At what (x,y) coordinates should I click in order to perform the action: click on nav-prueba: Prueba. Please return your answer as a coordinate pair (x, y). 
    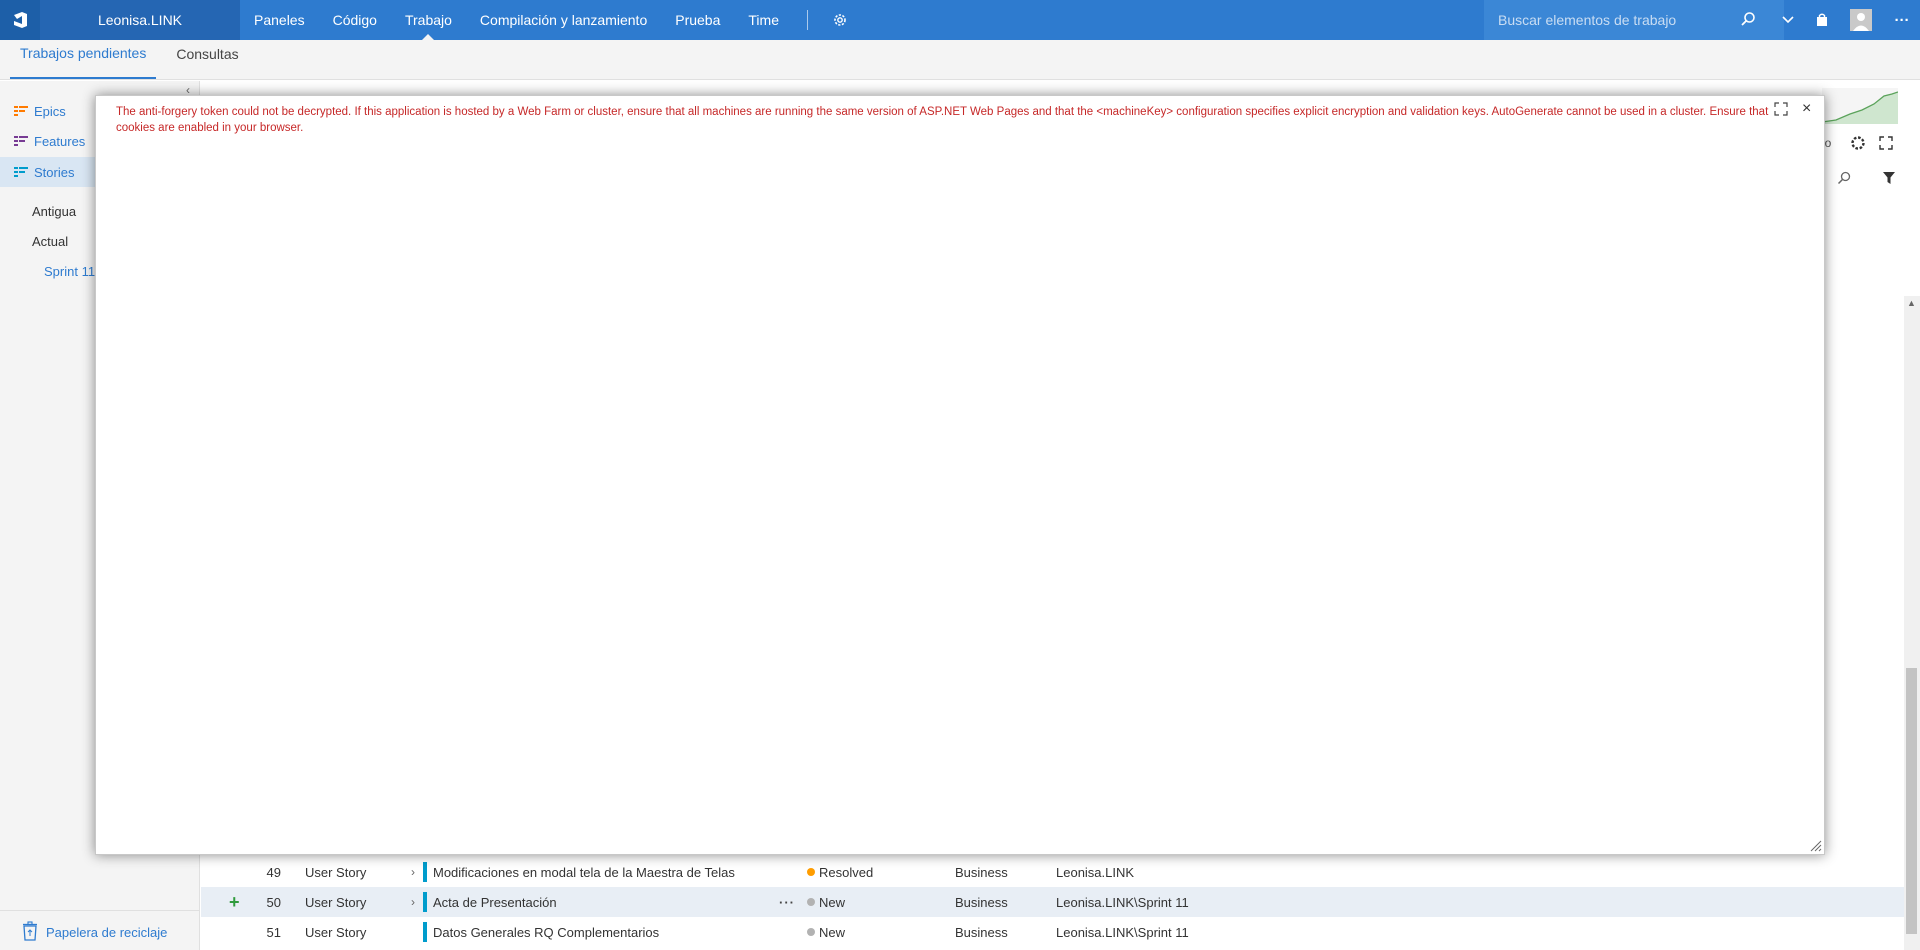
    Looking at the image, I should click on (697, 20).